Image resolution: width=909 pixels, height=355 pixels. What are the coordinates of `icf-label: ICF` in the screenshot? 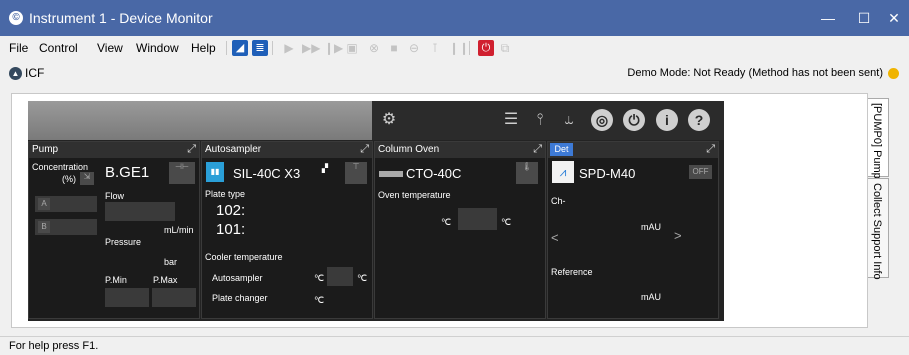 It's located at (35, 73).